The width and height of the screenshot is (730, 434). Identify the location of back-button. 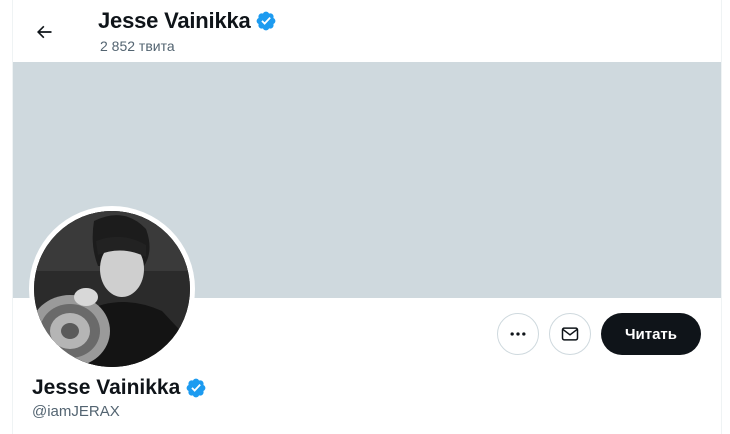
(44, 32).